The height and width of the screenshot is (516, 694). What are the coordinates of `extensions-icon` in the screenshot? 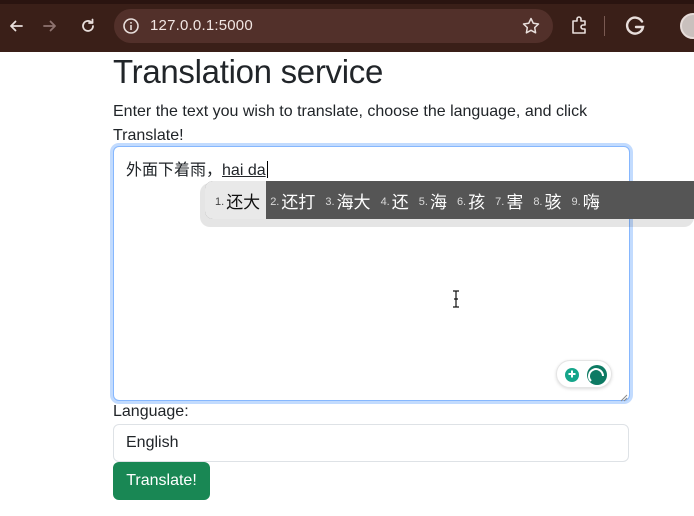 It's located at (579, 25).